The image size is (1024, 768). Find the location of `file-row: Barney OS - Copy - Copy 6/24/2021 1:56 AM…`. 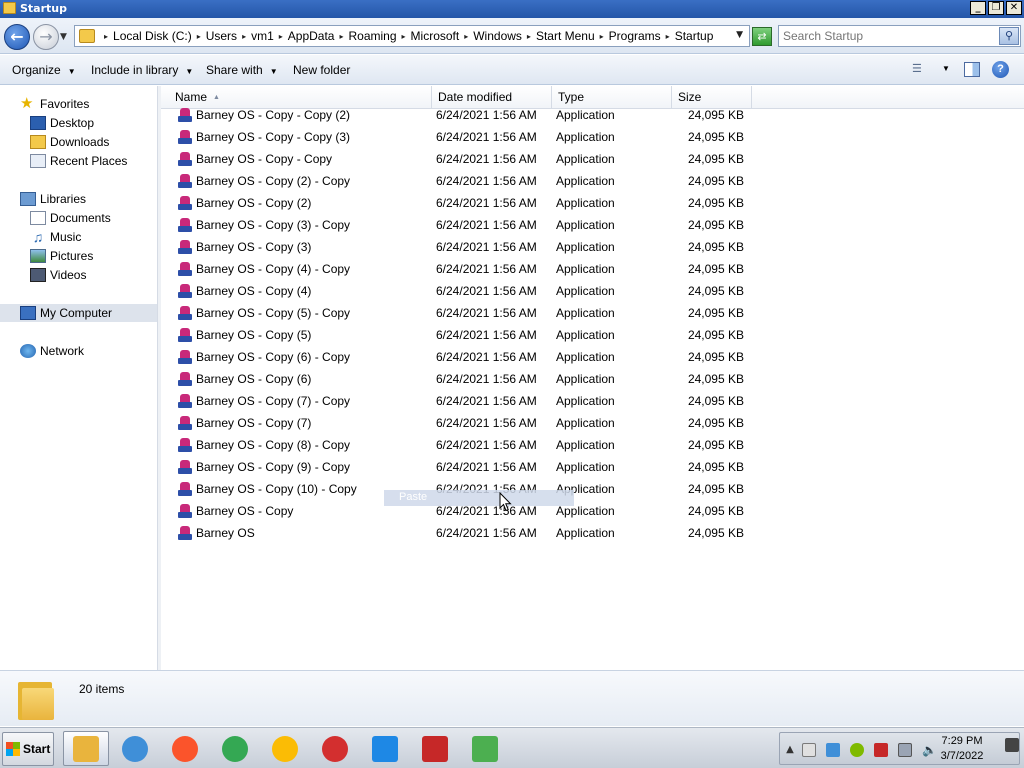

file-row: Barney OS - Copy - Copy 6/24/2021 1:56 AM… is located at coordinates (592, 159).